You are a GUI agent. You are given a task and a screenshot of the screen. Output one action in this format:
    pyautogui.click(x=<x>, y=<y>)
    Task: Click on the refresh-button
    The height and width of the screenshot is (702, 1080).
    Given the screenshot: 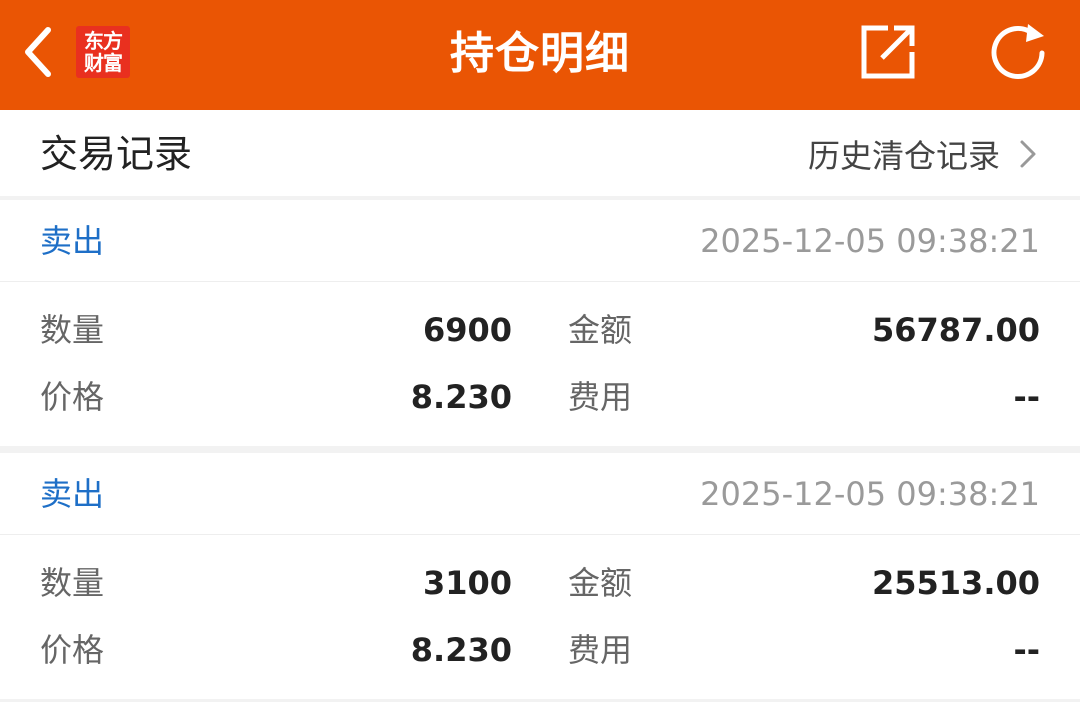 What is the action you would take?
    pyautogui.click(x=1021, y=53)
    